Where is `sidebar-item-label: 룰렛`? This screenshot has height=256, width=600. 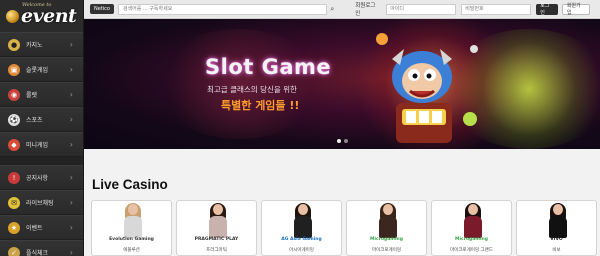 sidebar-item-label: 룰렛 is located at coordinates (32, 95).